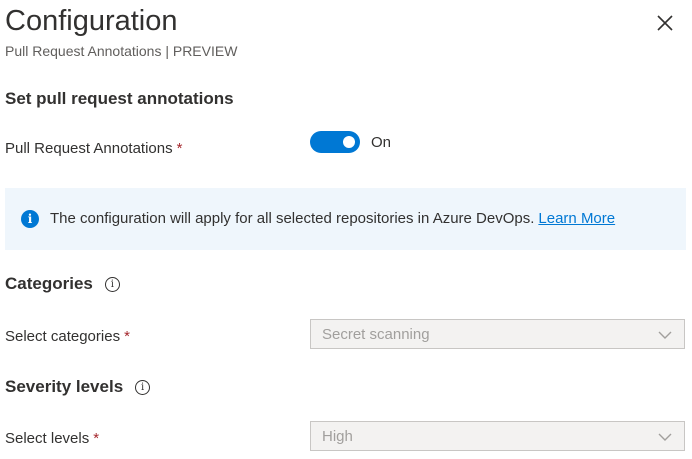 The width and height of the screenshot is (692, 459). I want to click on severity-info-icon: i, so click(143, 387).